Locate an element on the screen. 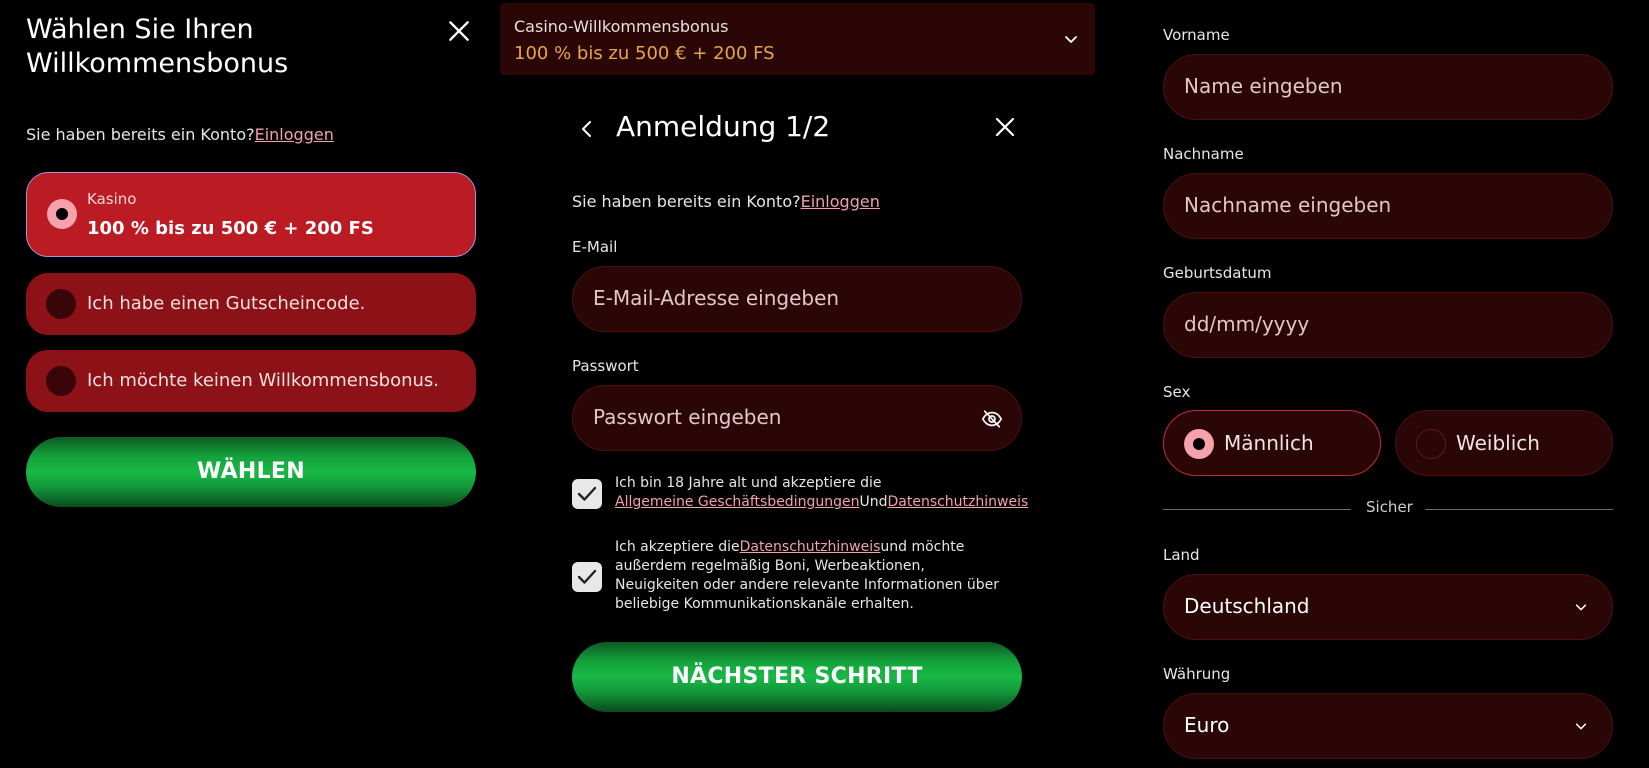 This screenshot has height=768, width=1649. divider-left is located at coordinates (1257, 509).